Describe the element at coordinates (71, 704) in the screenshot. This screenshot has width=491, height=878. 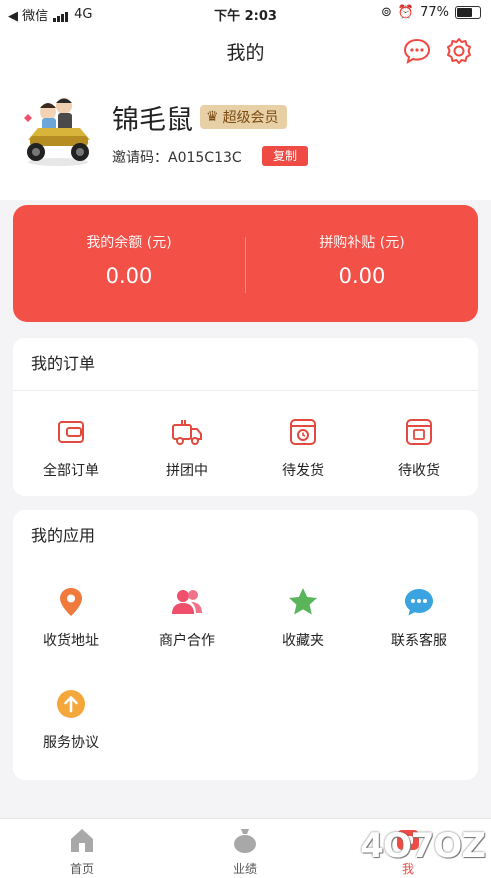
I see `arrow-up-circle-icon` at that location.